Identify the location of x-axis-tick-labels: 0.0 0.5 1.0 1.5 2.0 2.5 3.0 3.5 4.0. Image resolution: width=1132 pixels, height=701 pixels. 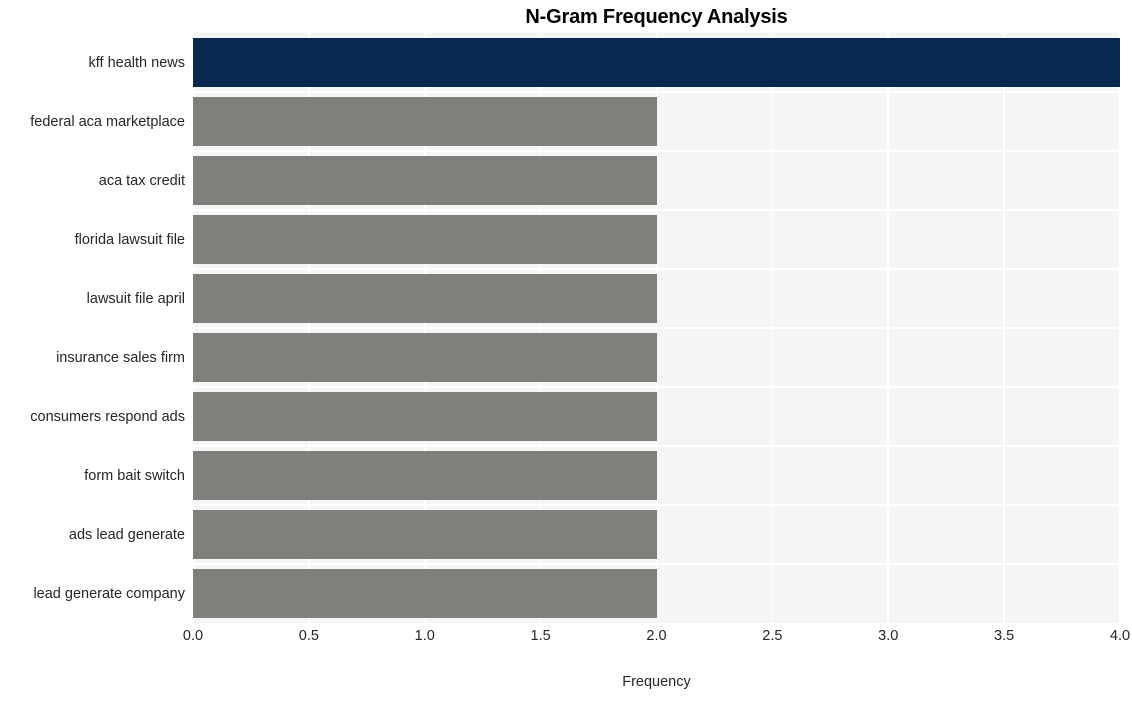
(656, 639).